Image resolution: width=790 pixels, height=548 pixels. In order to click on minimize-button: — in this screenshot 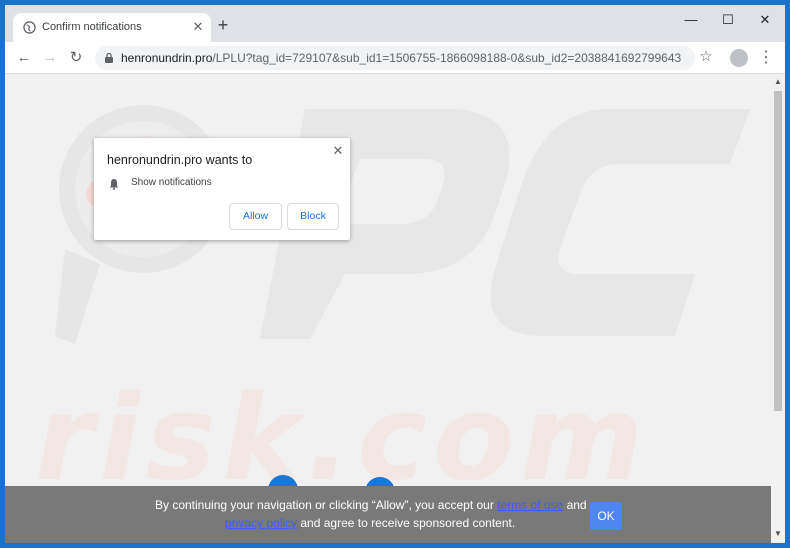, I will do `click(691, 20)`.